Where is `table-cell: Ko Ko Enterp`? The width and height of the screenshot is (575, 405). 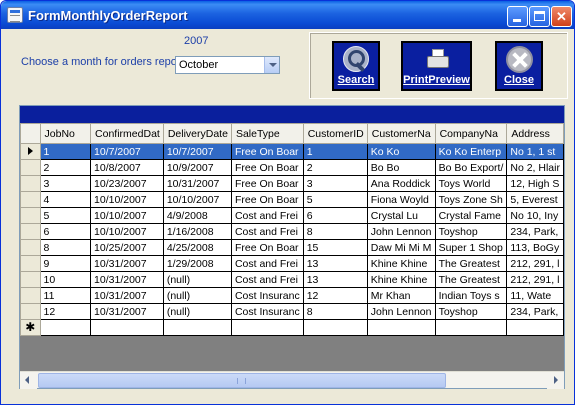
table-cell: Ko Ko Enterp is located at coordinates (471, 151).